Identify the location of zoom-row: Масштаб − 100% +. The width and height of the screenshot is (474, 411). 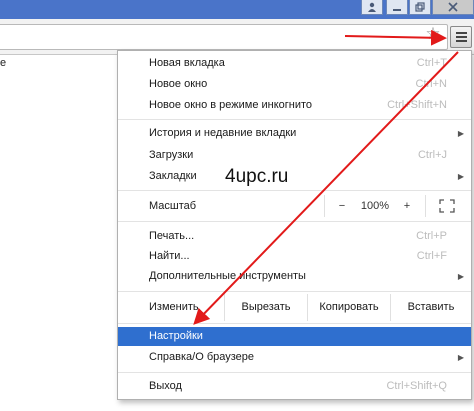
(294, 206).